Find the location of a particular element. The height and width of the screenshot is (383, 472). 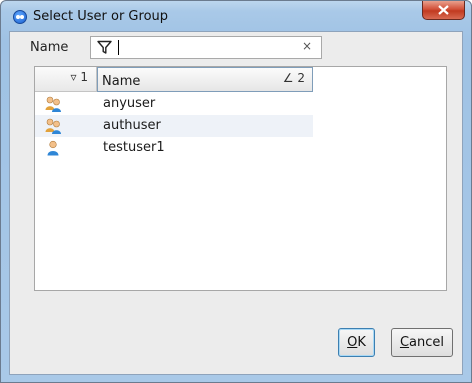

table-row: testuser1 is located at coordinates (174, 148).